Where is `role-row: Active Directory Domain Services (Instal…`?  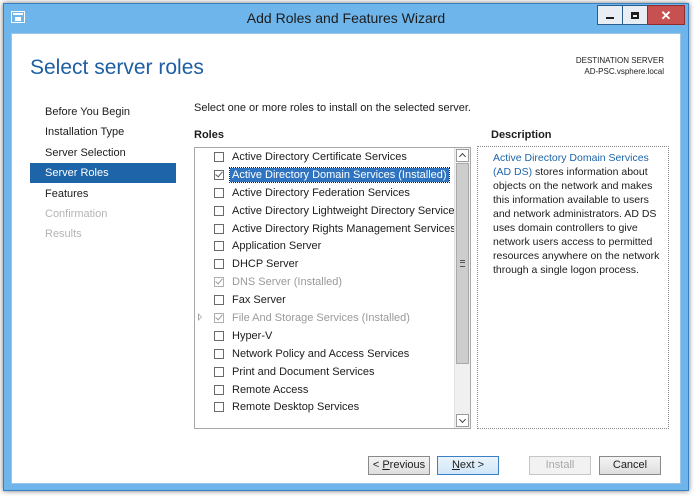
role-row: Active Directory Domain Services (Instal… is located at coordinates (332, 175).